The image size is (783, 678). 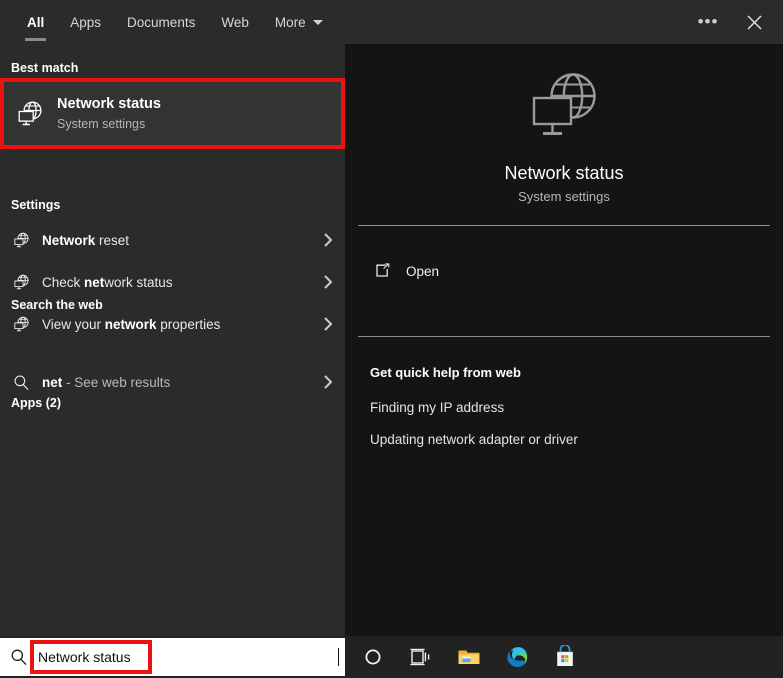 I want to click on label-match: network, so click(x=130, y=324).